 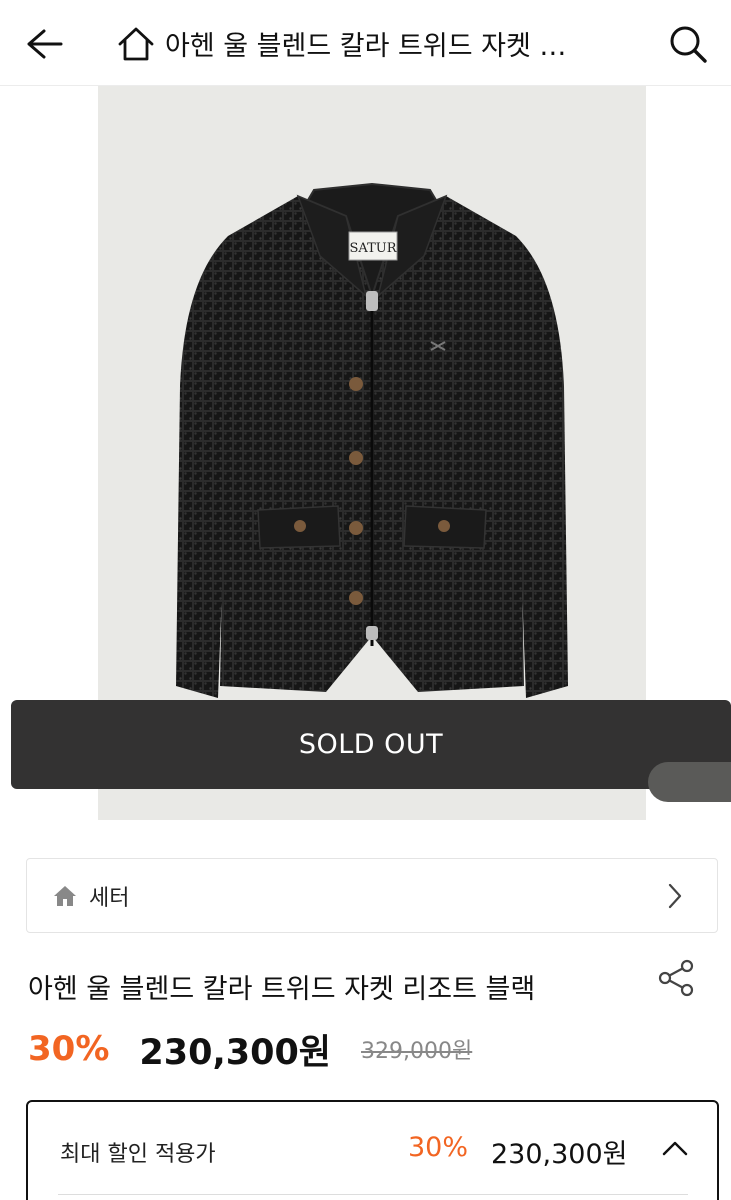 What do you see at coordinates (138, 1154) in the screenshot?
I see `max-discount-label: 최대 할인 적용가` at bounding box center [138, 1154].